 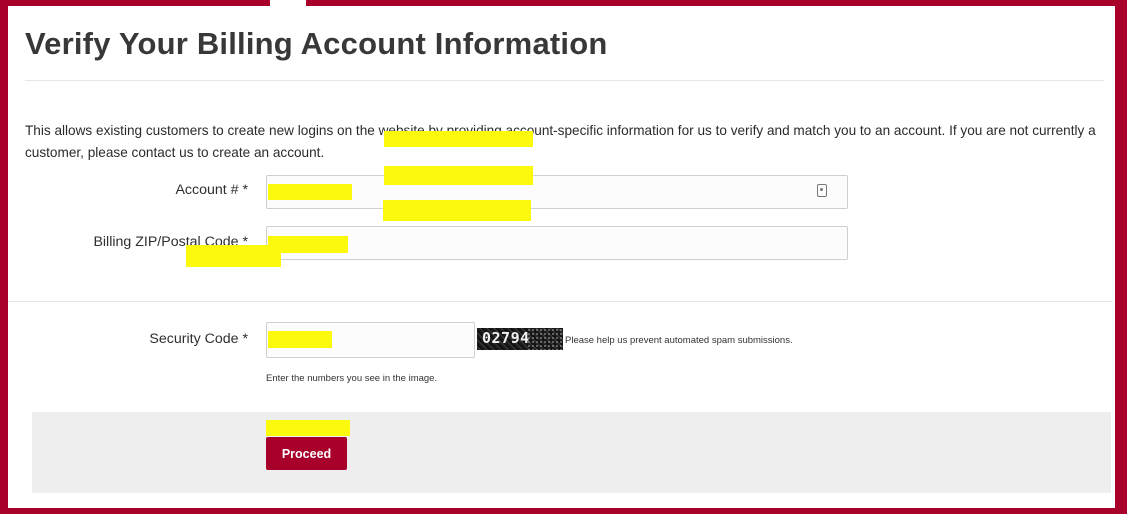 What do you see at coordinates (557, 192) in the screenshot?
I see `account-number-input` at bounding box center [557, 192].